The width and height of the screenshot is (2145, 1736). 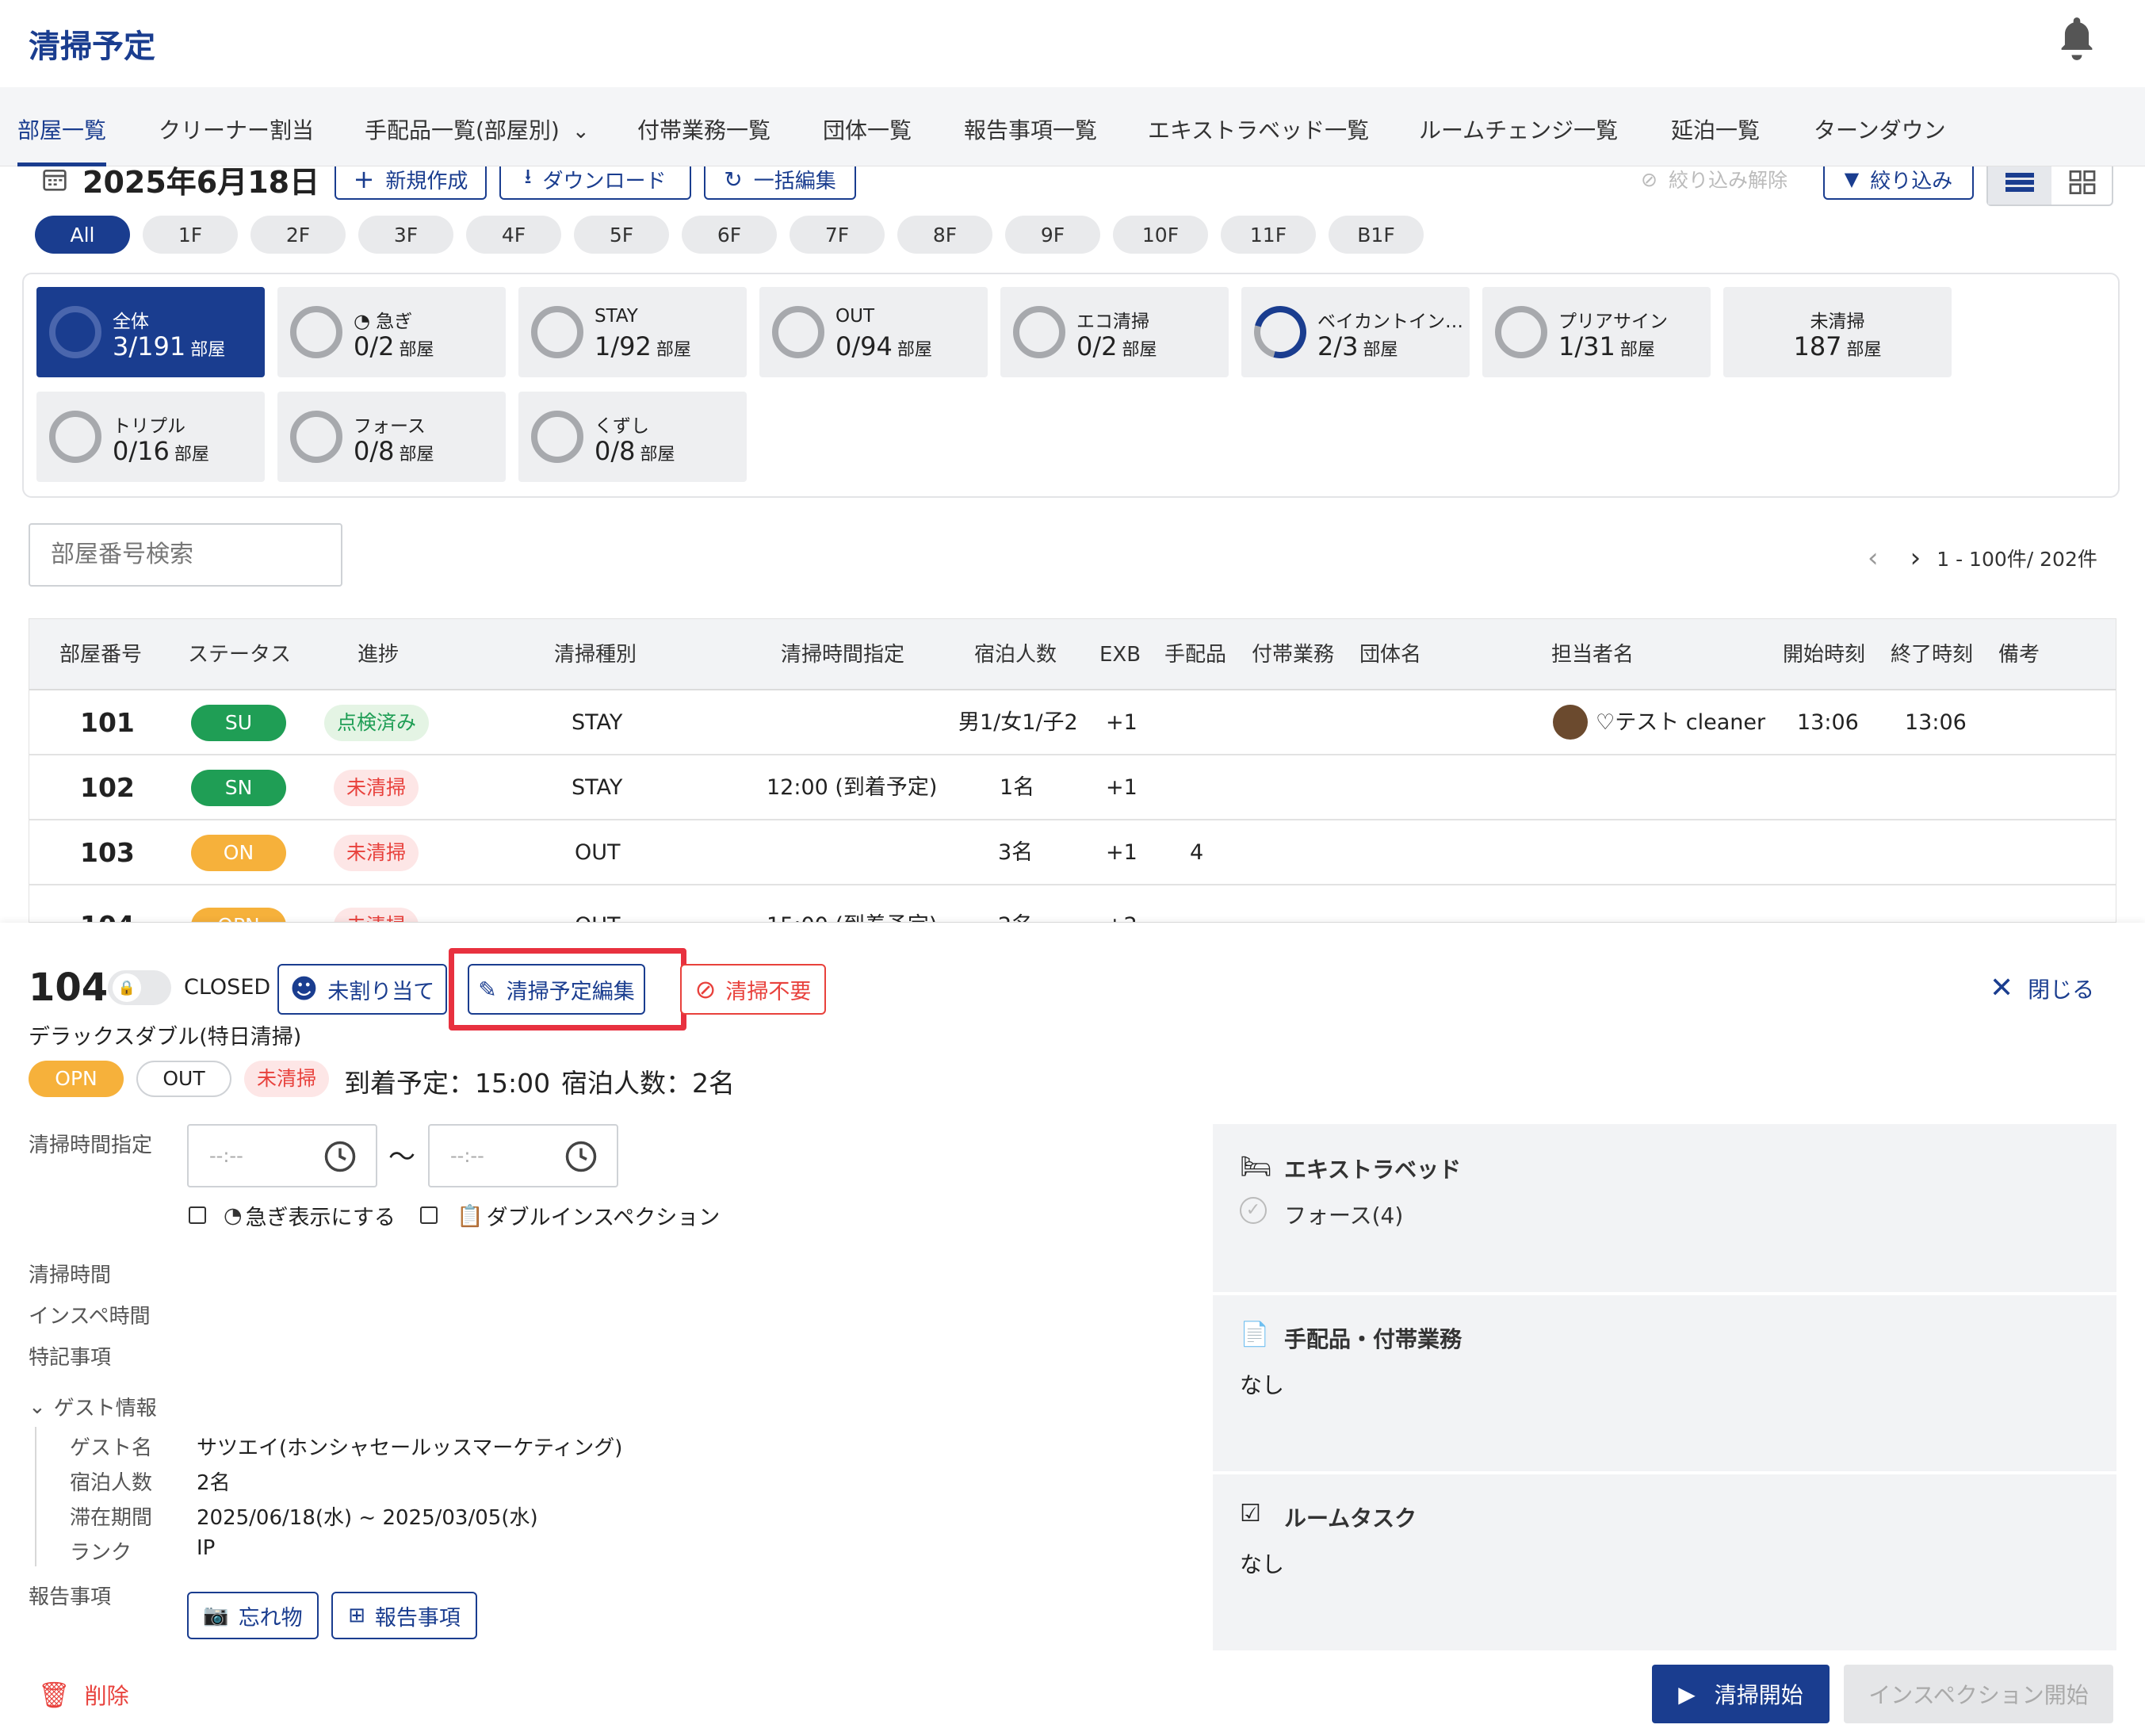 What do you see at coordinates (1664, 1383) in the screenshot?
I see `arrangements-panel: 📄 手配品・付帯業務 なし` at bounding box center [1664, 1383].